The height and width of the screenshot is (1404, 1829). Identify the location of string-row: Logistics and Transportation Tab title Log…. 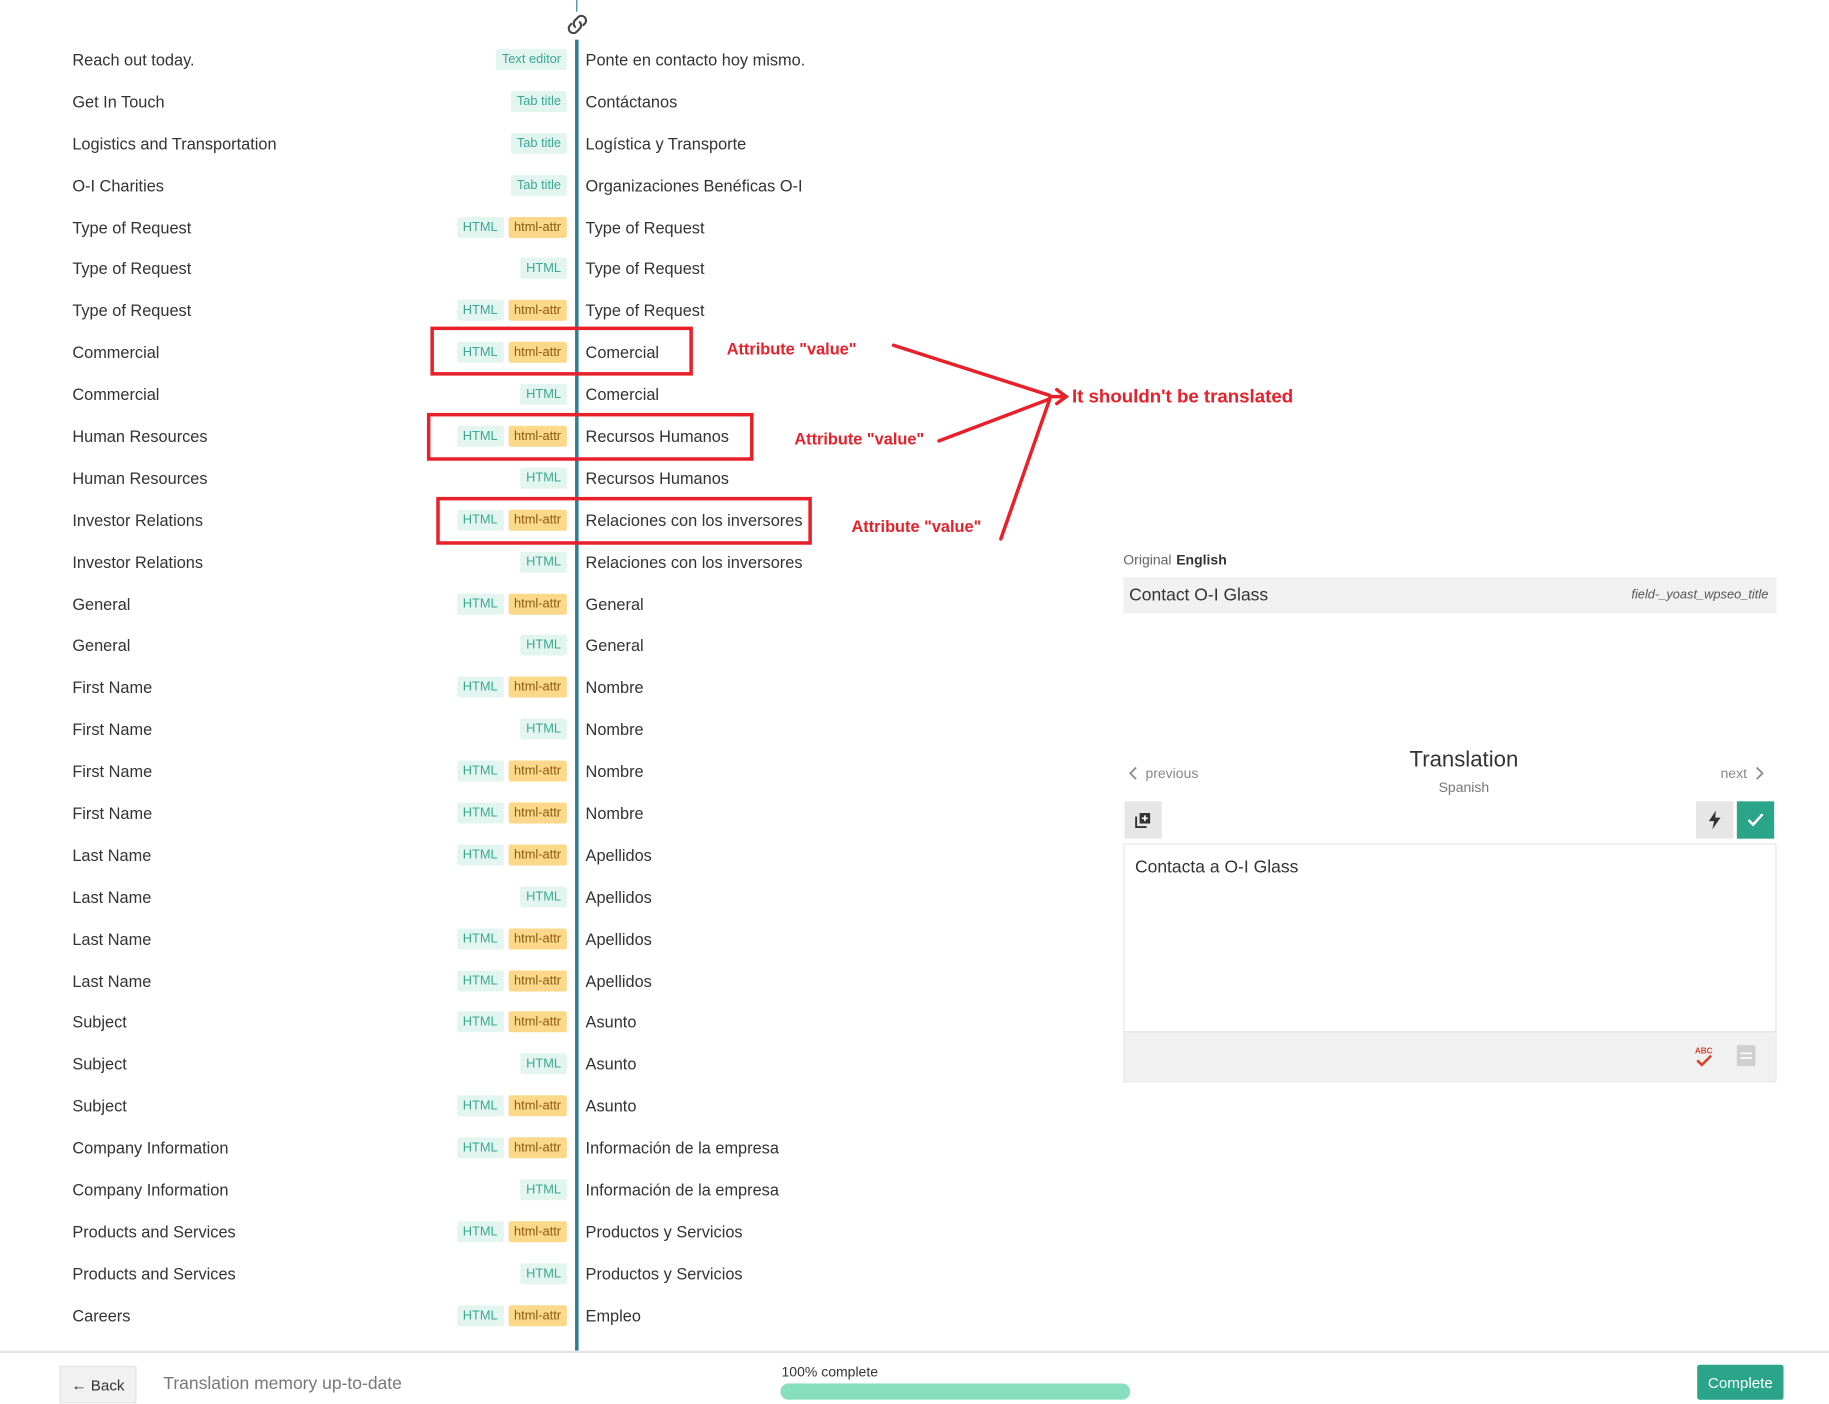
(443, 144).